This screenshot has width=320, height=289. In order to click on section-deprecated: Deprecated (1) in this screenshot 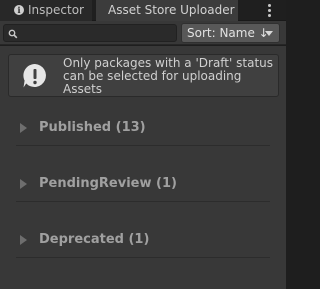, I will do `click(143, 240)`.